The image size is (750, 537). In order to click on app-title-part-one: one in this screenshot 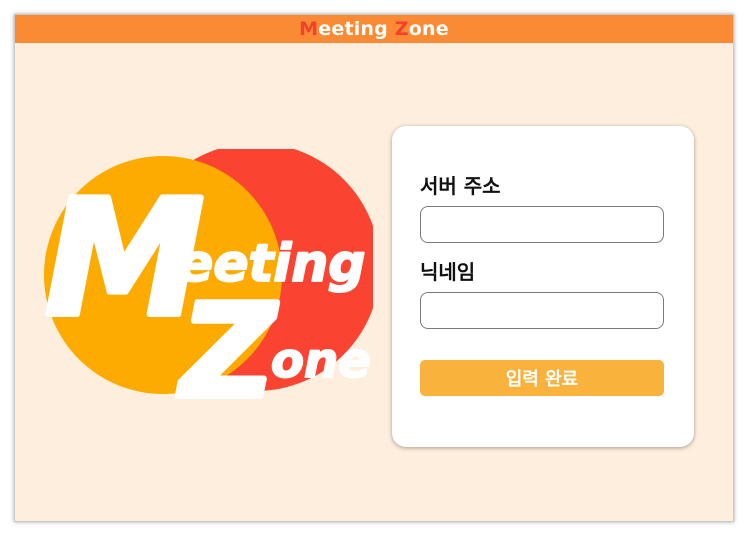, I will do `click(428, 29)`.